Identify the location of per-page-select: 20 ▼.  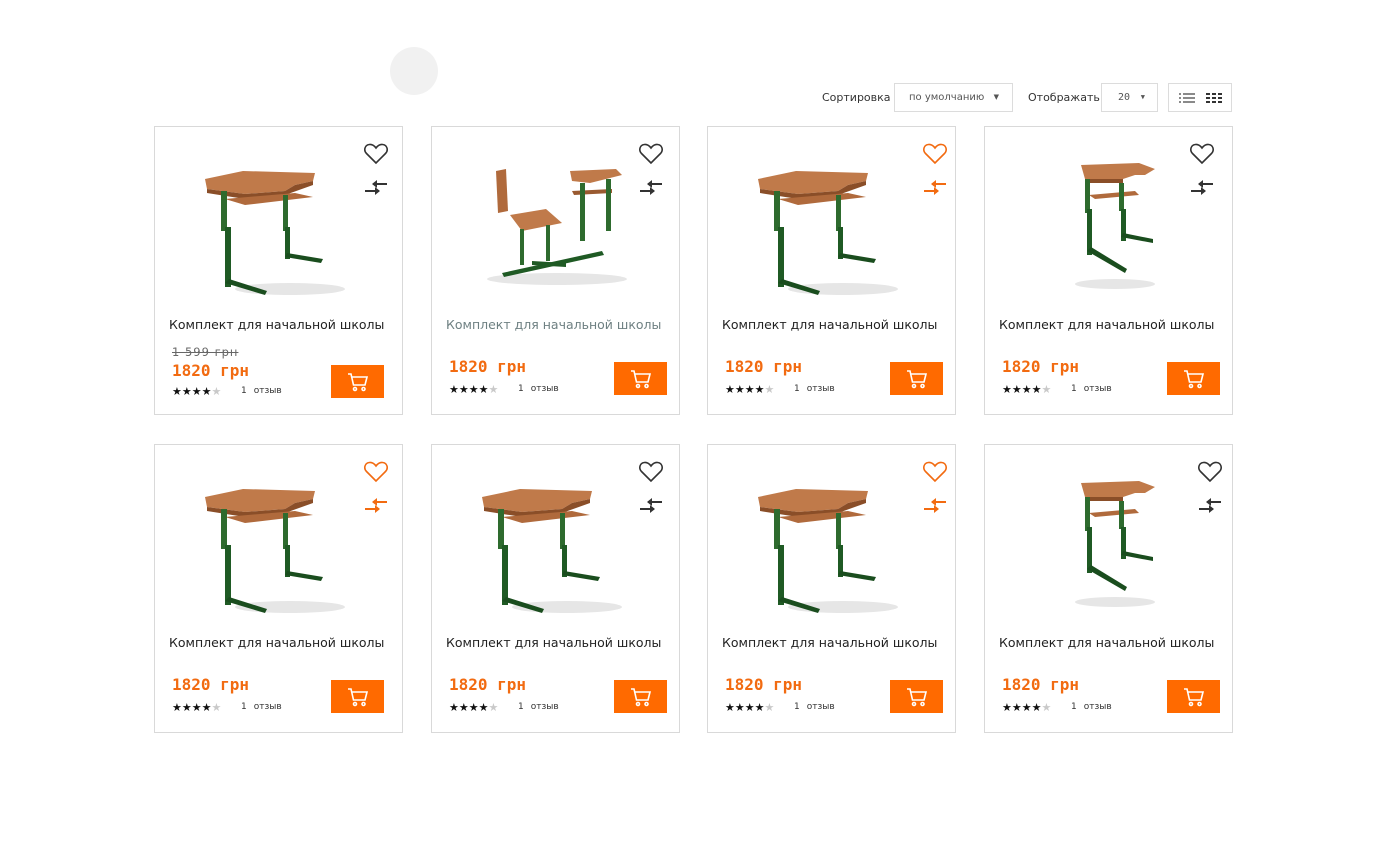
(1129, 97).